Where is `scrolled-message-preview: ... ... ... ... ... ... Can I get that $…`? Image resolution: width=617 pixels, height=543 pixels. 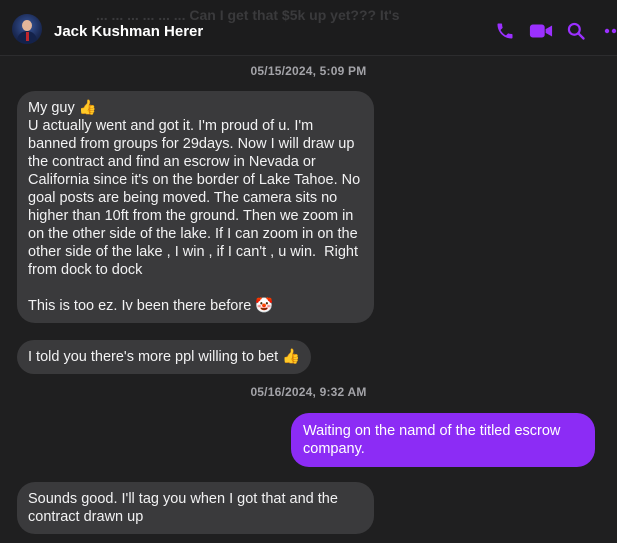
scrolled-message-preview: ... ... ... ... ... ... Can I get that $… is located at coordinates (248, 15).